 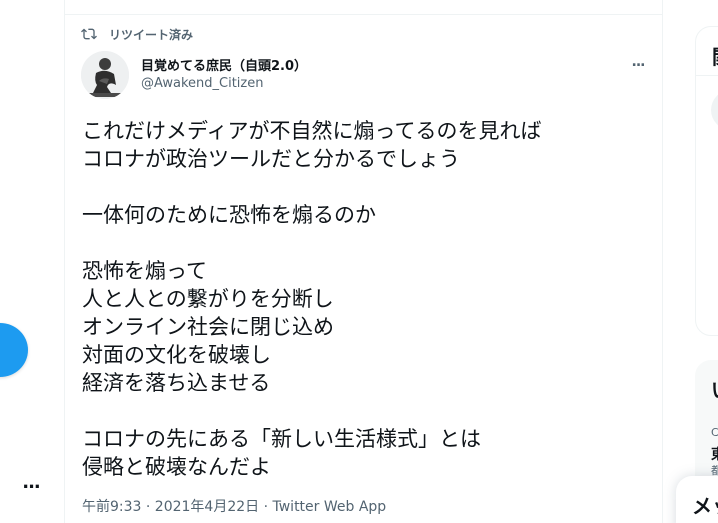 I want to click on tweet-line: 一体何のために恐怖を煽るのか, so click(x=229, y=215).